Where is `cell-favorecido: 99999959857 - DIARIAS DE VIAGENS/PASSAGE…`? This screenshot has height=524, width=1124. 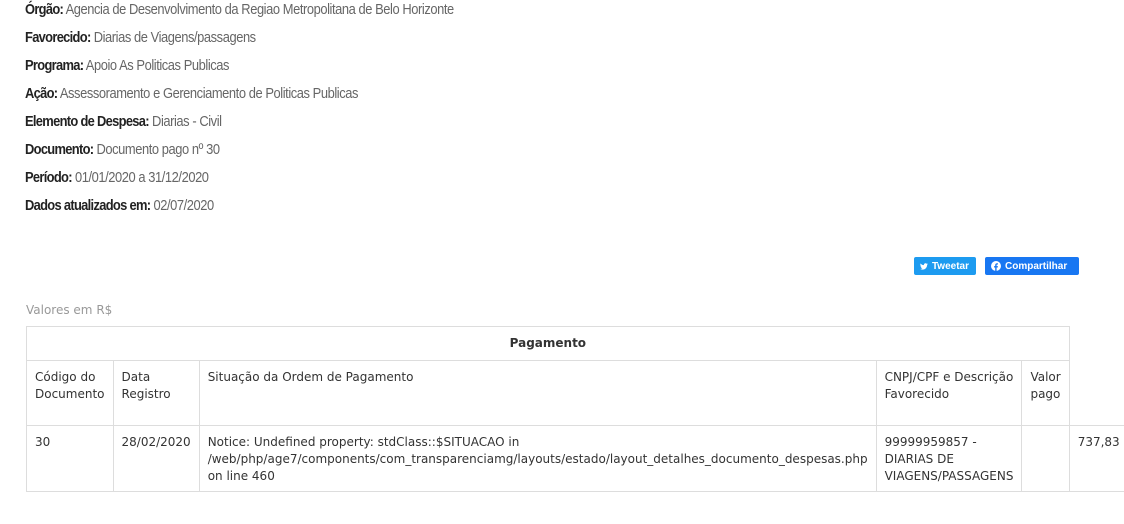 cell-favorecido: 99999959857 - DIARIAS DE VIAGENS/PASSAGE… is located at coordinates (949, 458).